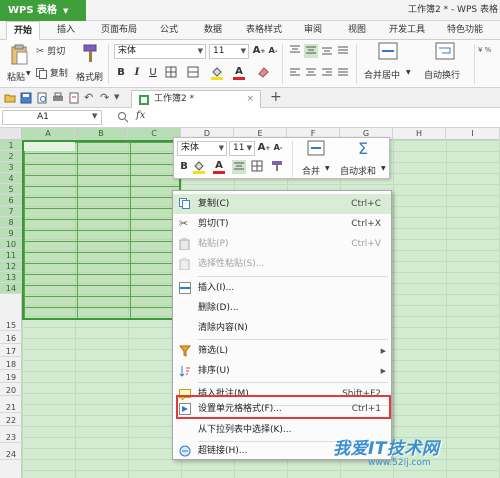 This screenshot has height=478, width=500. What do you see at coordinates (199, 167) in the screenshot?
I see `mini-fill-color-button` at bounding box center [199, 167].